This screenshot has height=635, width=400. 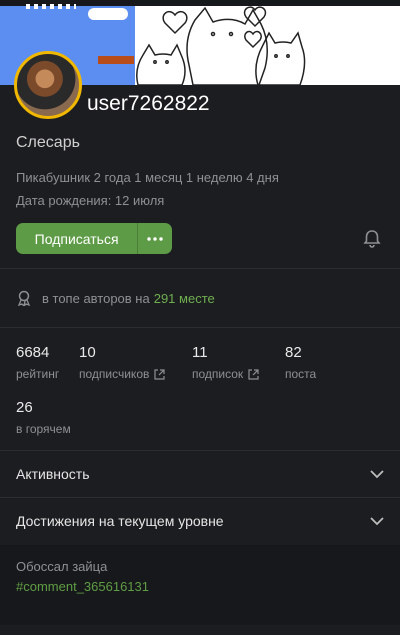 I want to click on comment-link: #comment_365616131, so click(x=82, y=586).